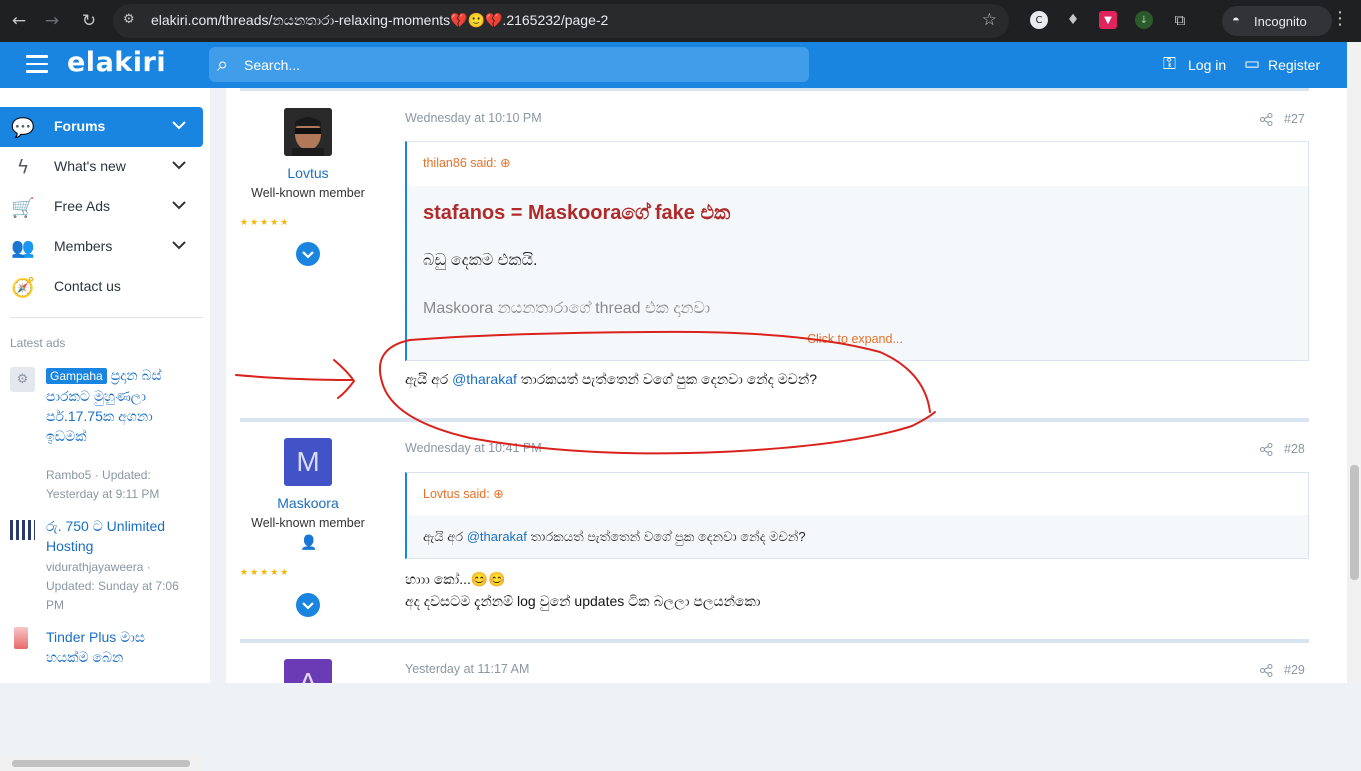  Describe the element at coordinates (23, 208) in the screenshot. I see `cart-icon: 🛒` at that location.